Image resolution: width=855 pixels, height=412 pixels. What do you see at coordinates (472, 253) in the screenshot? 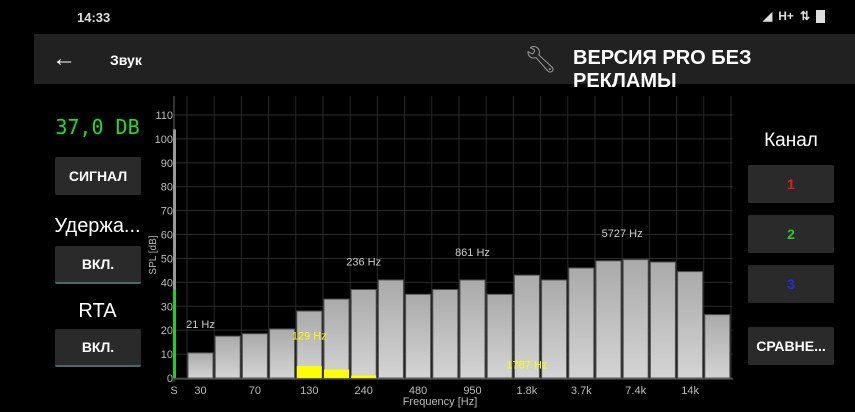
I see `peak-label: 861 Hz` at bounding box center [472, 253].